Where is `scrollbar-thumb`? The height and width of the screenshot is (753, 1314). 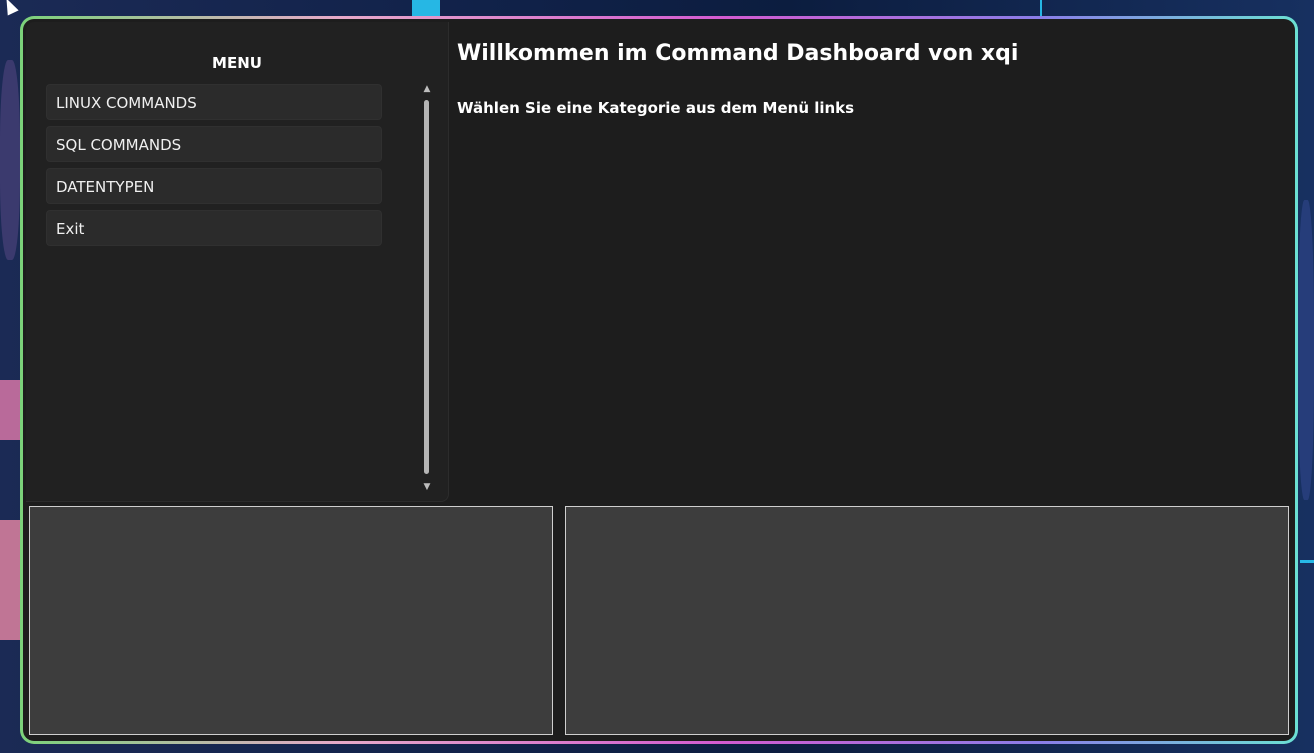
scrollbar-thumb is located at coordinates (426, 287).